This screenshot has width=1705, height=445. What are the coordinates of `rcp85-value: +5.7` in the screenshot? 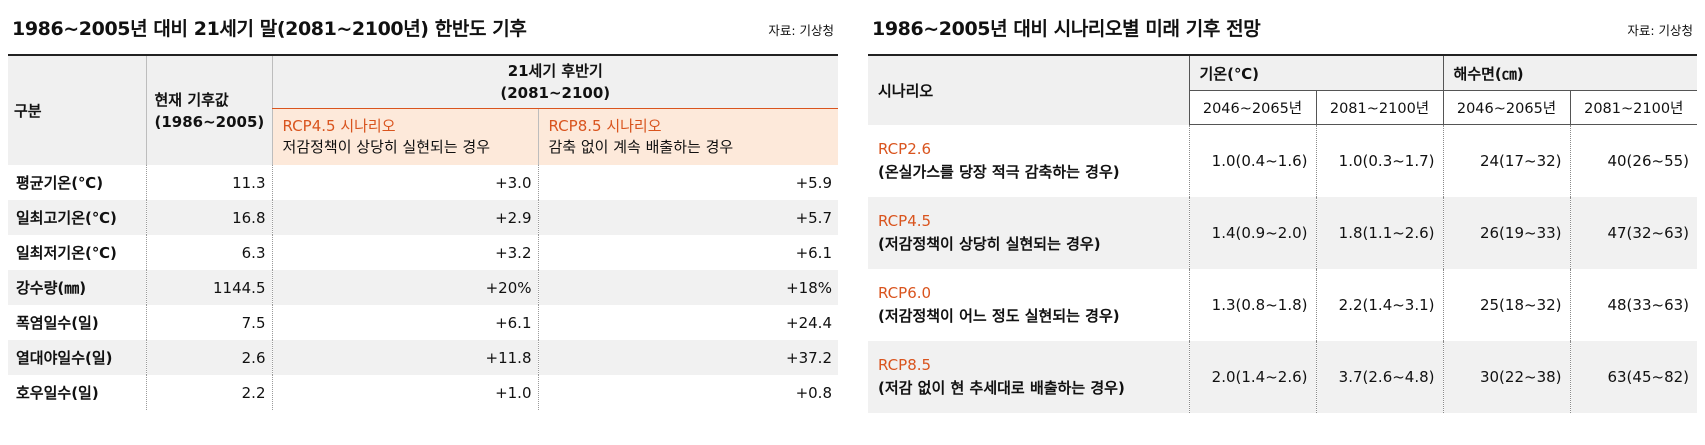 It's located at (687, 217).